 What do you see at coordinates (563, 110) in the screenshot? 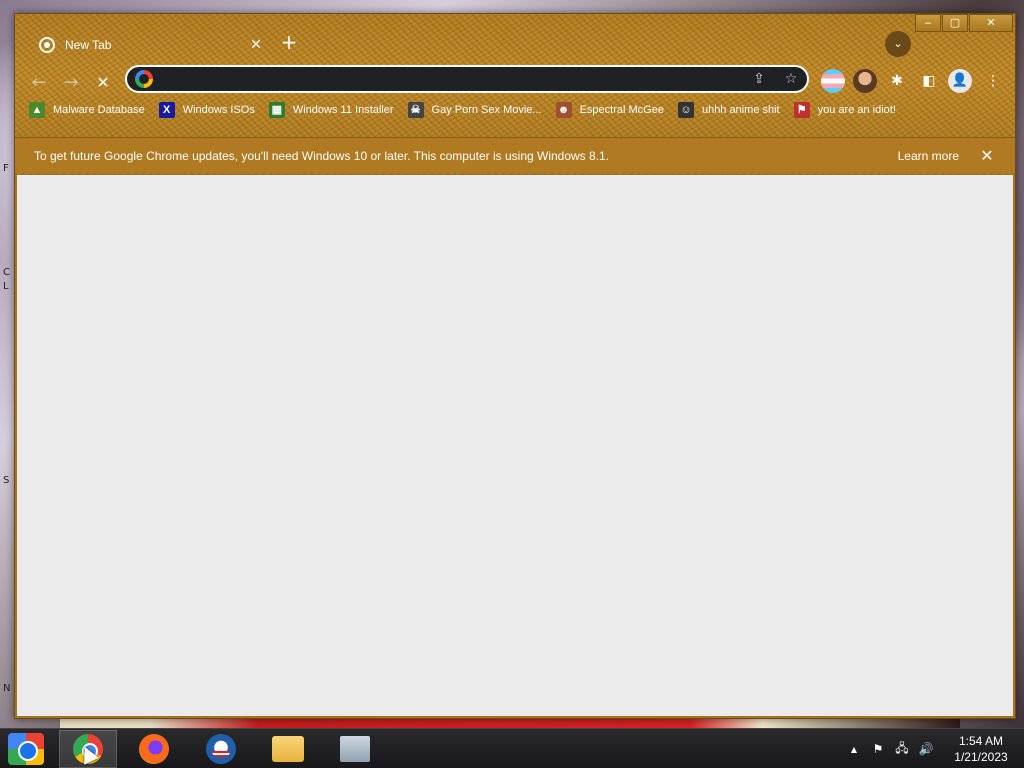
I see `face-icon: ☻` at bounding box center [563, 110].